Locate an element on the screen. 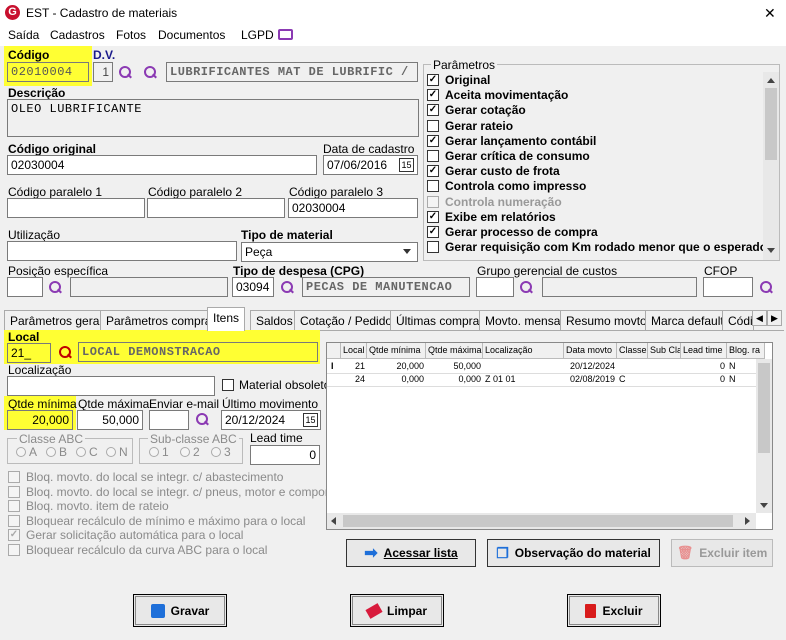 This screenshot has width=786, height=640. grid-hscroll is located at coordinates (541, 521).